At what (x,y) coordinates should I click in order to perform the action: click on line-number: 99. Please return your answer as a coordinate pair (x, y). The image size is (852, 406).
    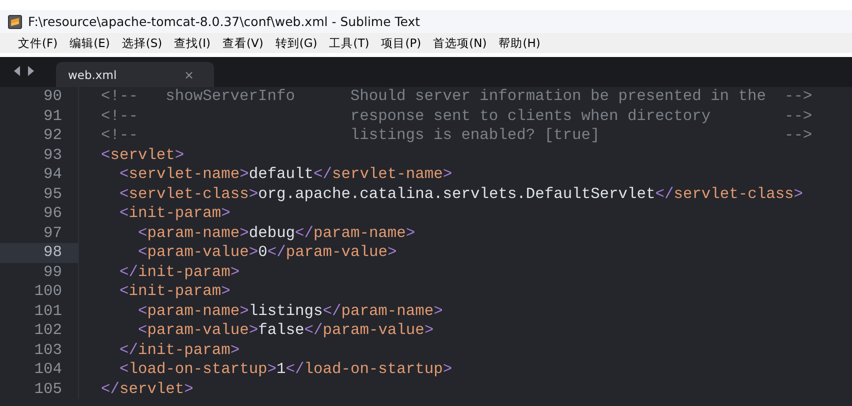
    Looking at the image, I should click on (52, 272).